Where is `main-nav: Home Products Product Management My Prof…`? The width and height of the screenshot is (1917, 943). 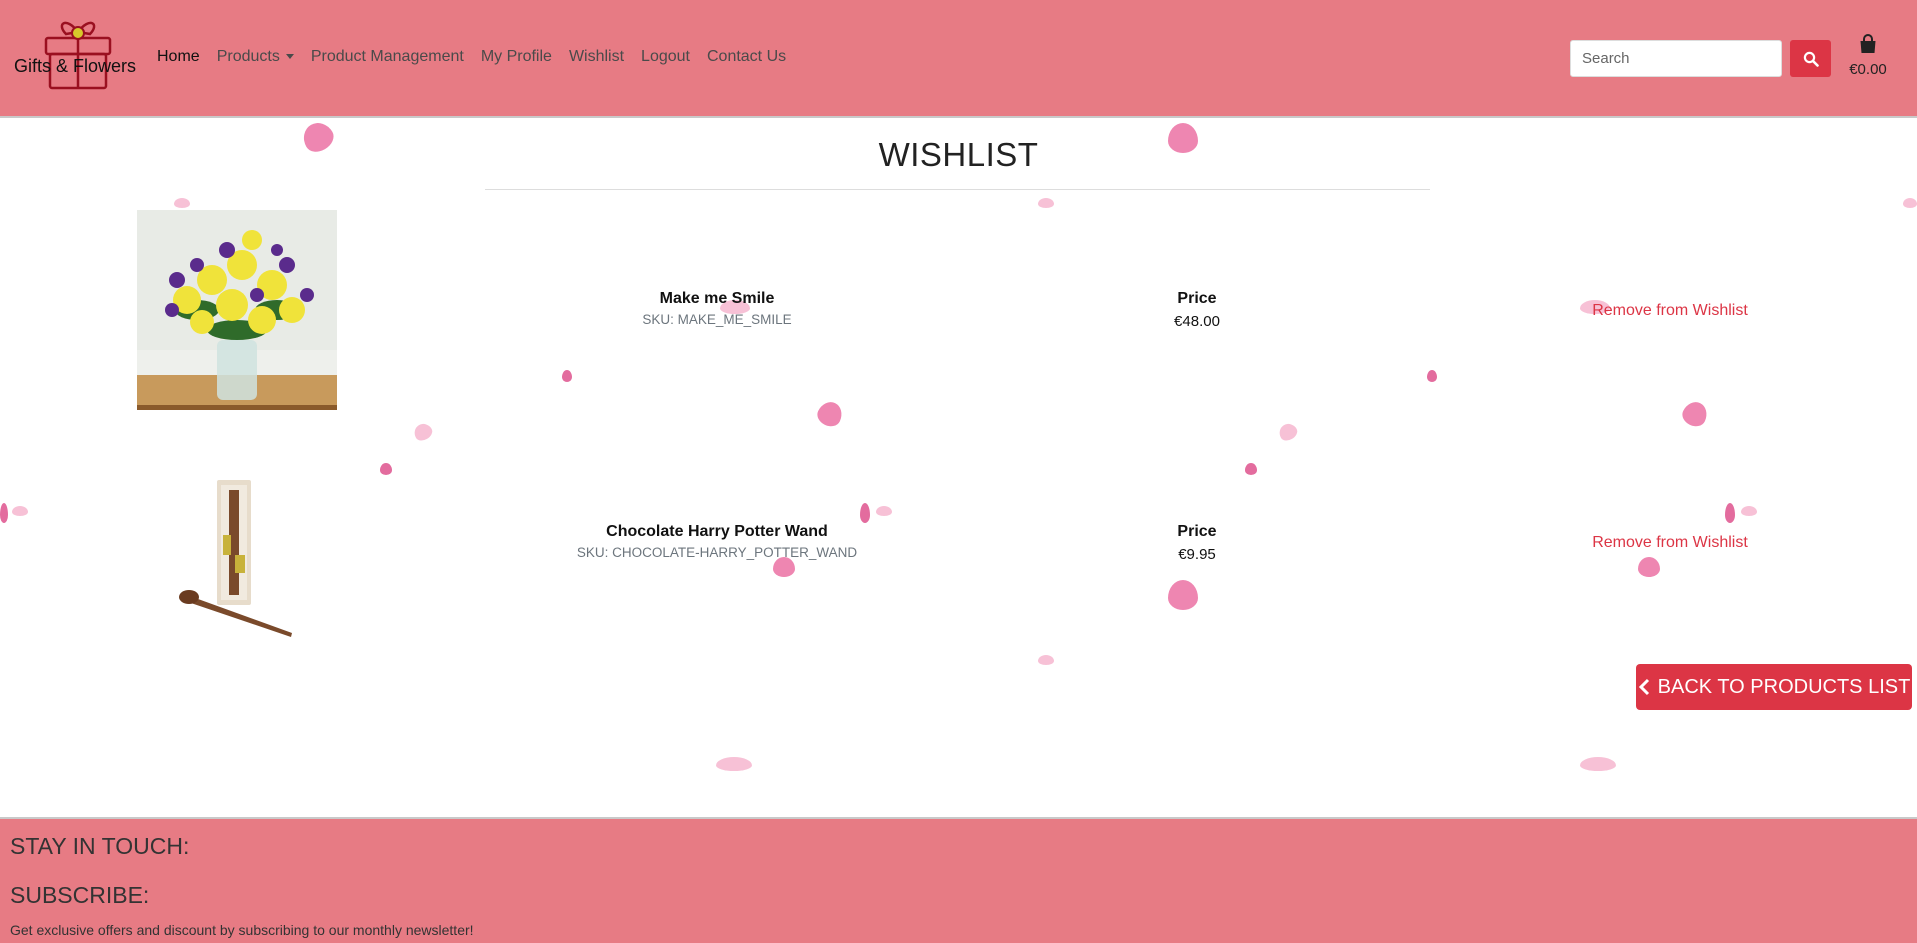
main-nav: Home Products Product Management My Prof… is located at coordinates (471, 57).